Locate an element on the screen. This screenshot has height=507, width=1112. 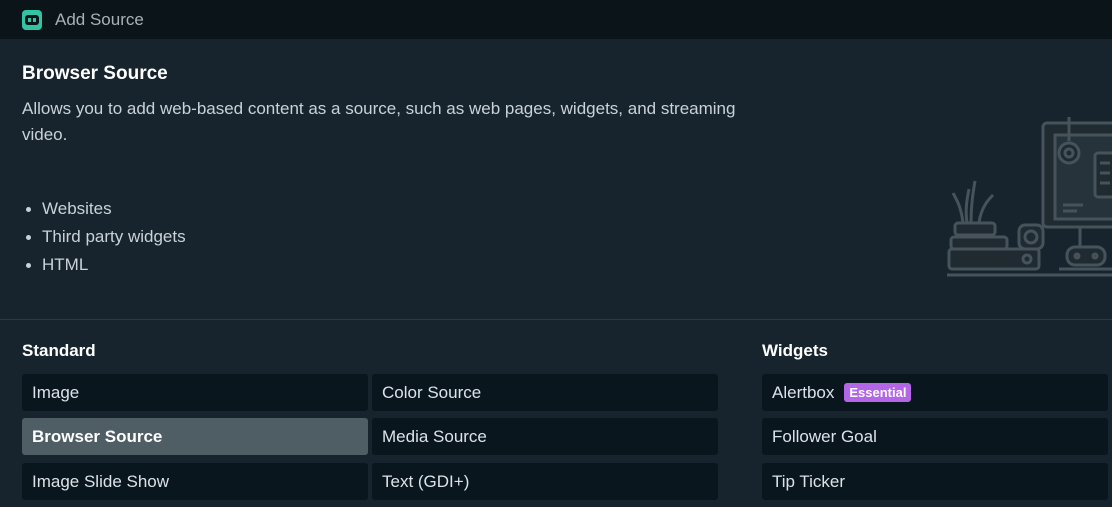
tile-label: Image Slide Show is located at coordinates (101, 481).